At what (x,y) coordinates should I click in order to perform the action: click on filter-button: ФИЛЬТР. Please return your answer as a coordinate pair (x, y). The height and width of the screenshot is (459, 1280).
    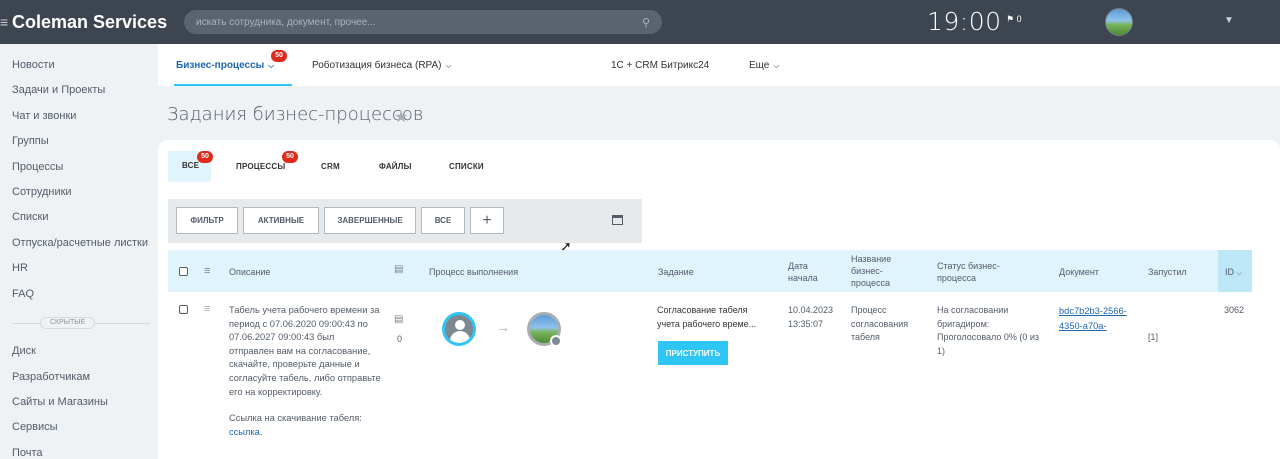
    Looking at the image, I should click on (207, 220).